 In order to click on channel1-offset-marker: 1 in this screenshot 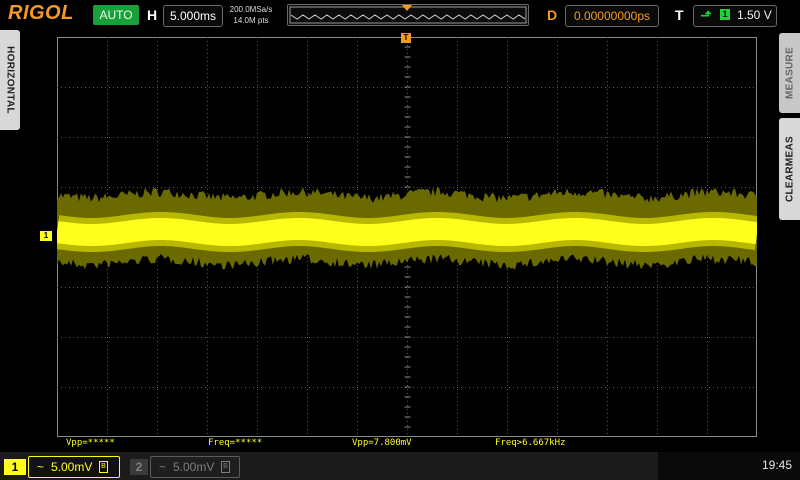, I will do `click(46, 236)`.